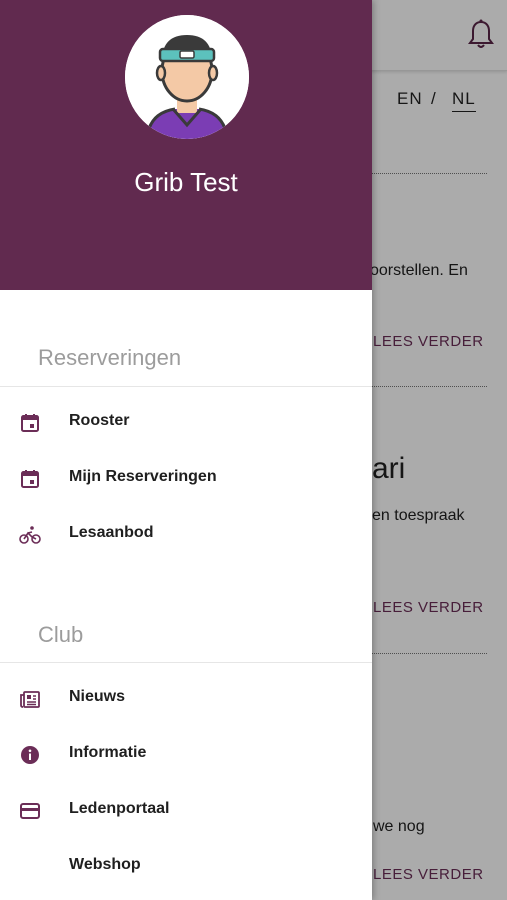  I want to click on section-title-reserveringen: Reserveringen, so click(110, 357).